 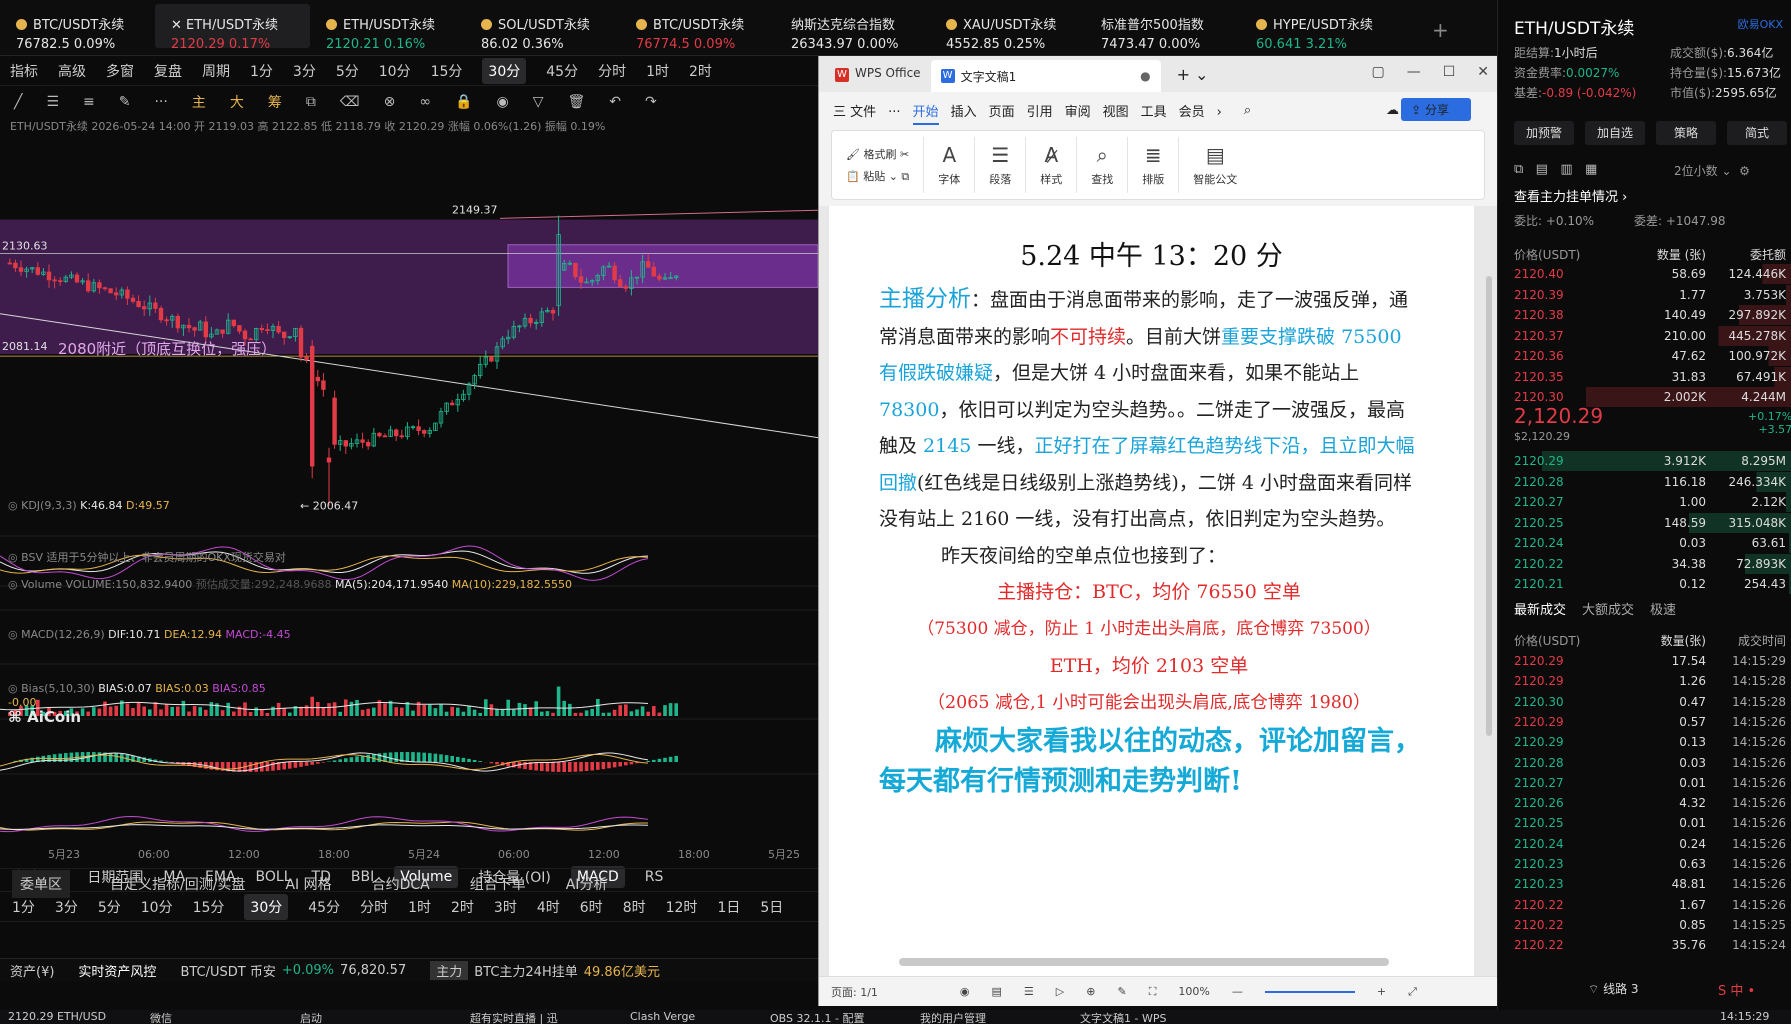 What do you see at coordinates (576, 102) in the screenshot?
I see `delete-tool-icon: 🗑` at bounding box center [576, 102].